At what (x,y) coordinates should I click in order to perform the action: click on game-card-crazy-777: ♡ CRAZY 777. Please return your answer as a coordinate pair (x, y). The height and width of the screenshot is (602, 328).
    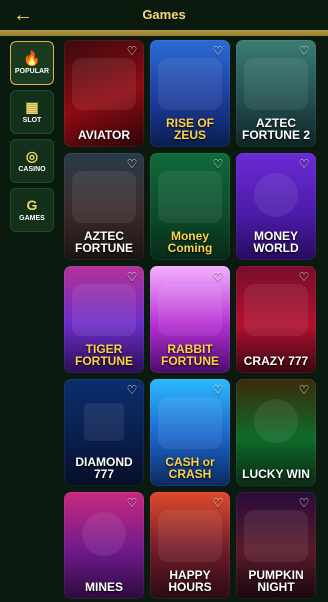
    Looking at the image, I should click on (276, 319).